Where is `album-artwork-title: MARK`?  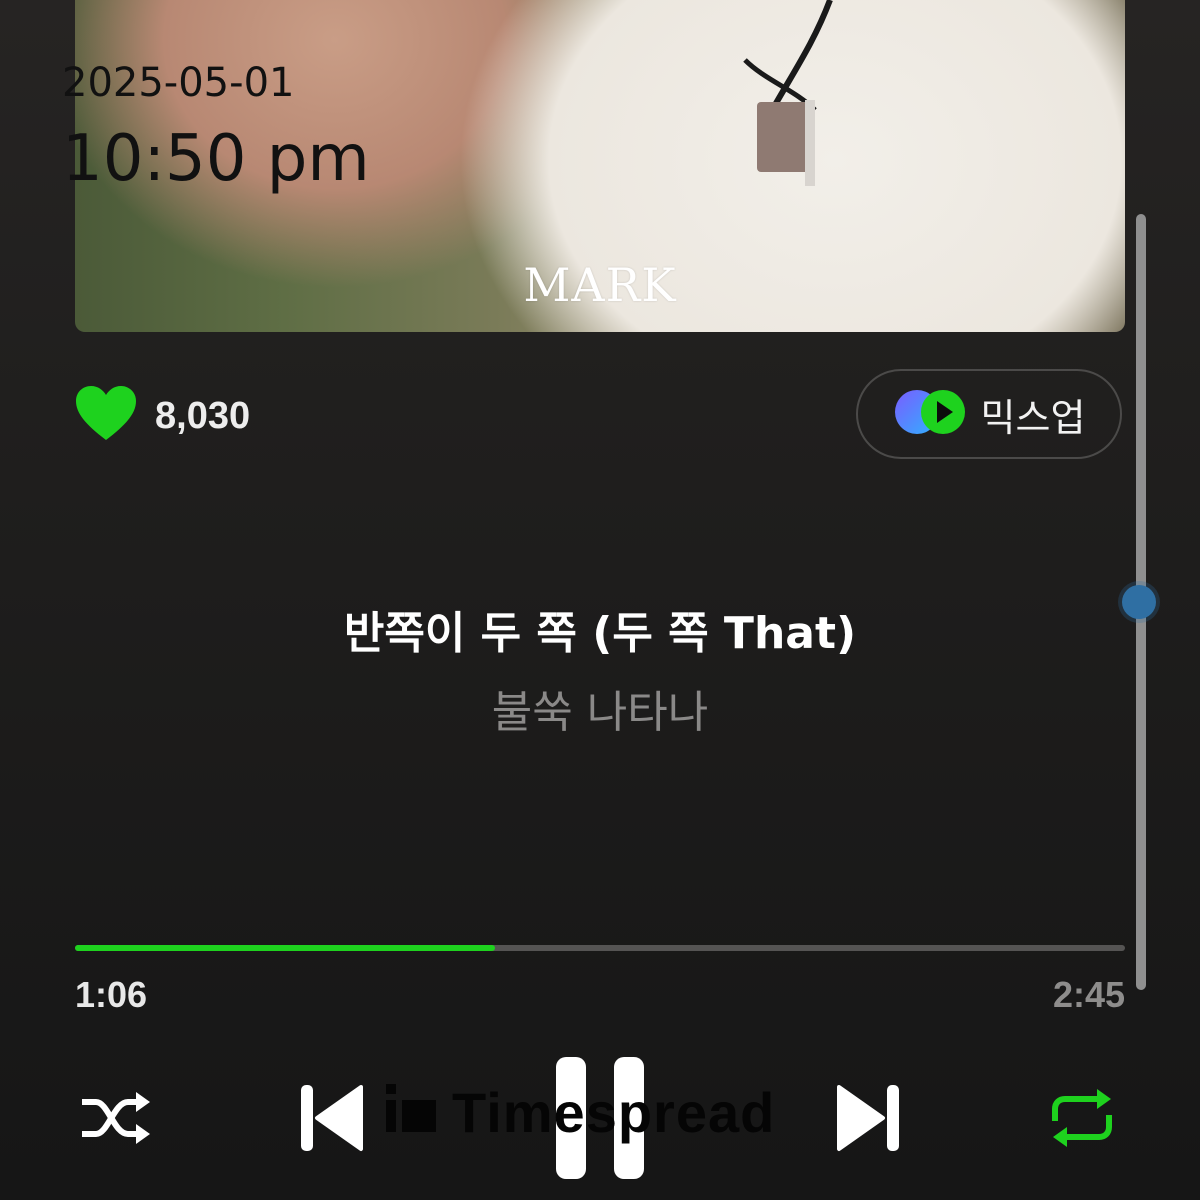 album-artwork-title: MARK is located at coordinates (600, 285).